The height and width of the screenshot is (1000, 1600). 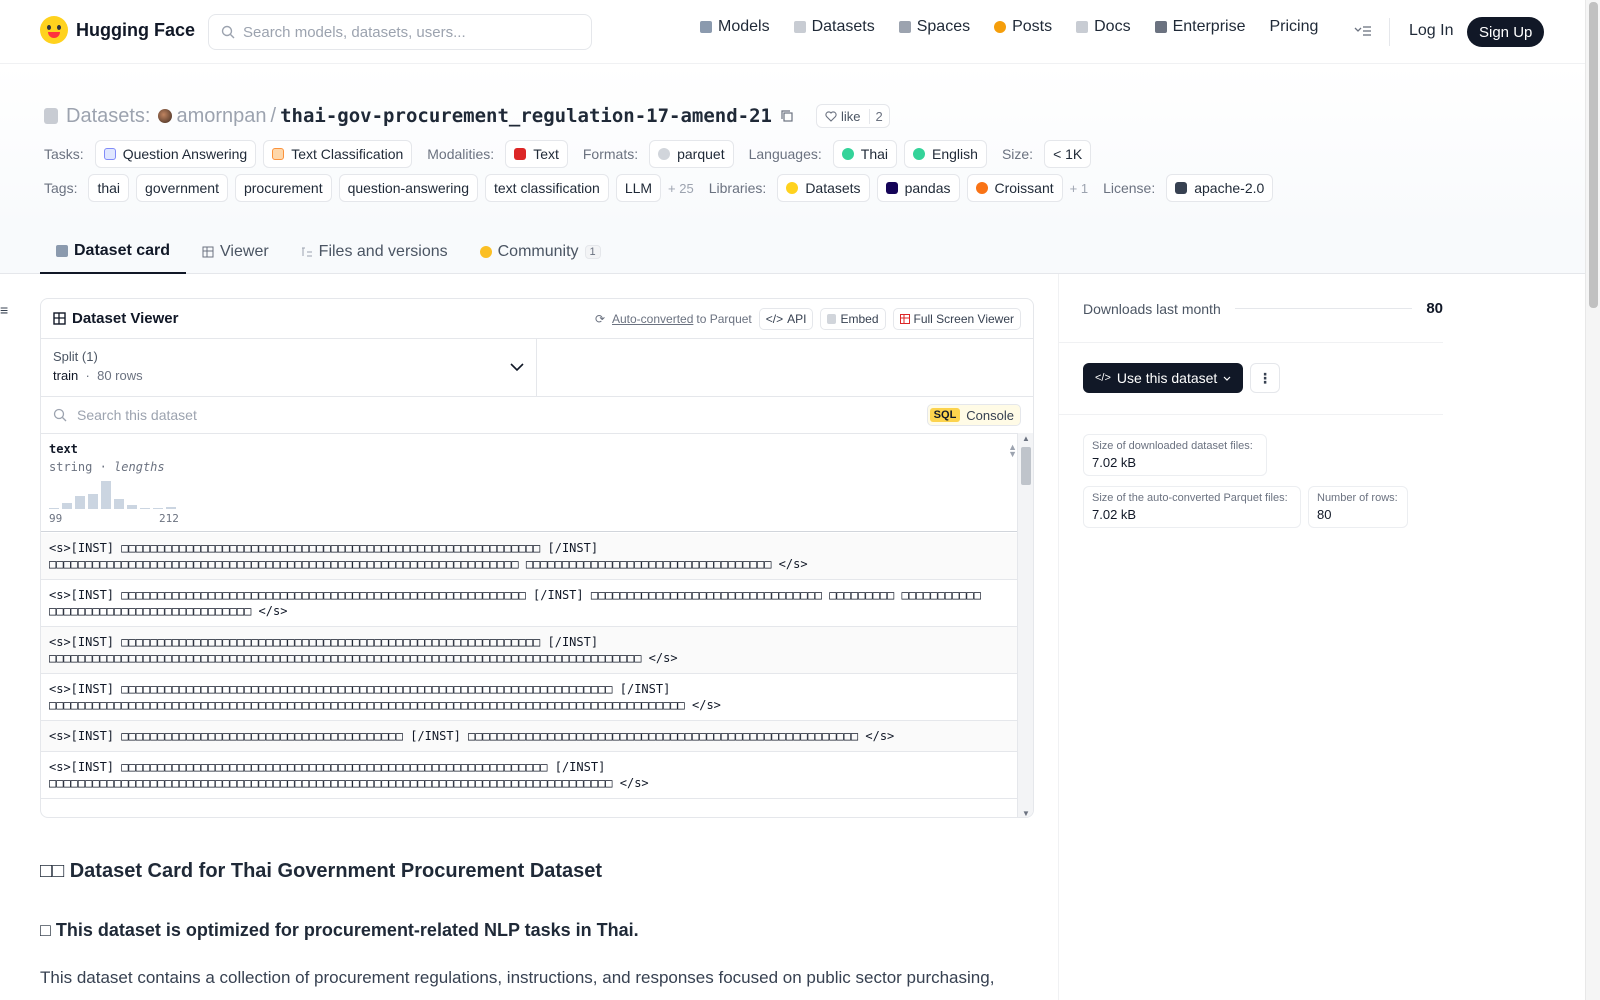 What do you see at coordinates (408, 32) in the screenshot?
I see `search-input` at bounding box center [408, 32].